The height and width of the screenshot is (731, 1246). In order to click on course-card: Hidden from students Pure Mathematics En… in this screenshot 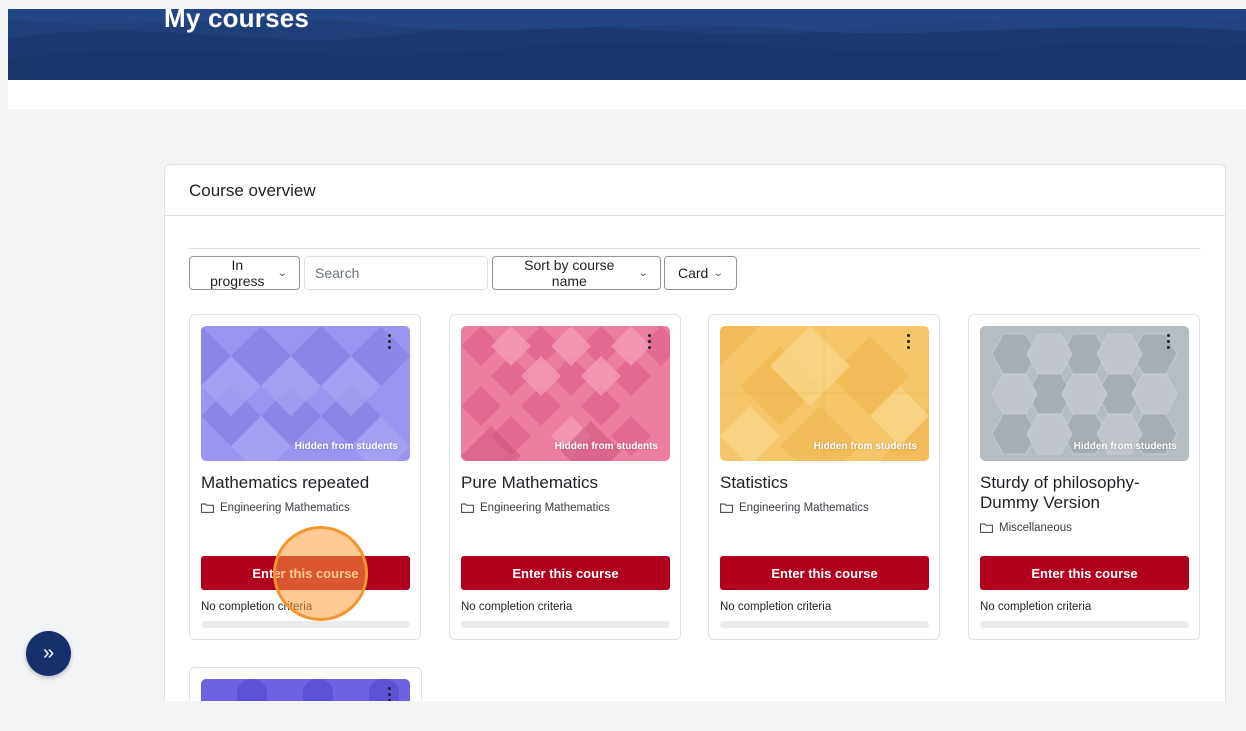, I will do `click(565, 477)`.